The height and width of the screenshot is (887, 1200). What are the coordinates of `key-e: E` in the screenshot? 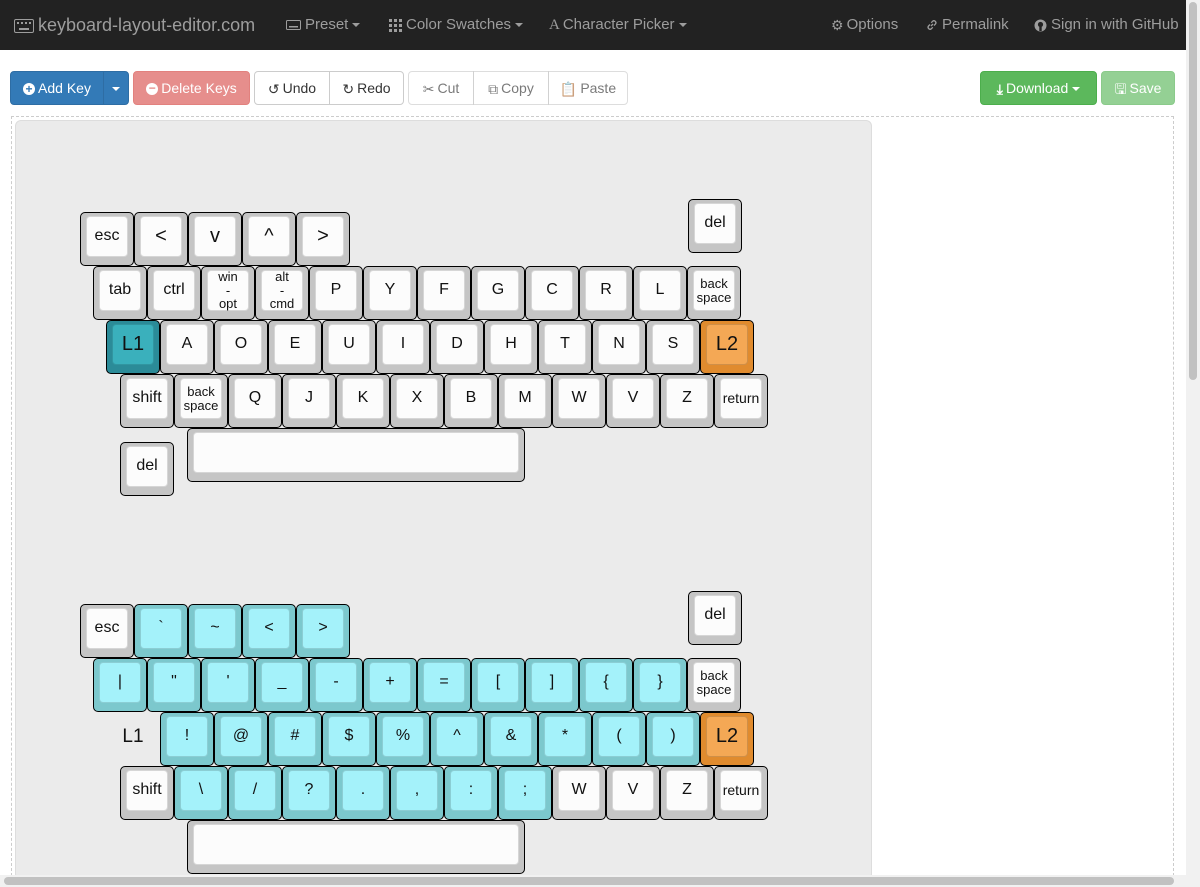 It's located at (295, 347).